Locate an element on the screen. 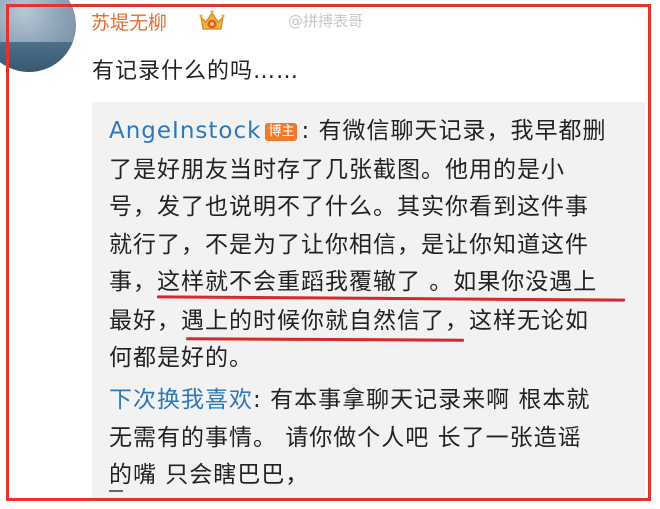  reply-line-5: 事，这样就不会重蹈我覆辙了 。如果你没遇上 is located at coordinates (353, 282).